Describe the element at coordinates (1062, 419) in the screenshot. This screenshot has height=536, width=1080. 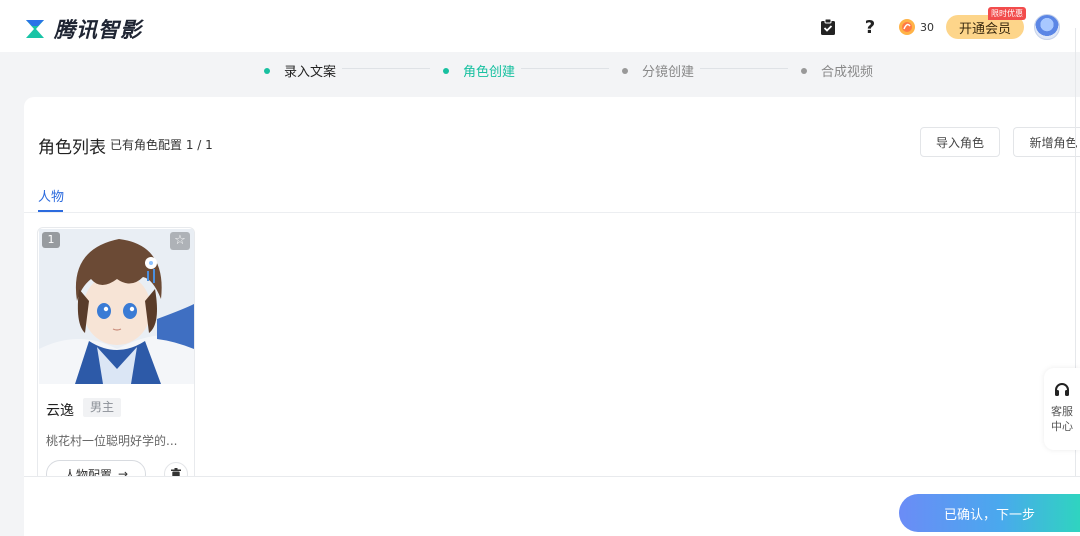
I see `service-label: 客服中心` at that location.